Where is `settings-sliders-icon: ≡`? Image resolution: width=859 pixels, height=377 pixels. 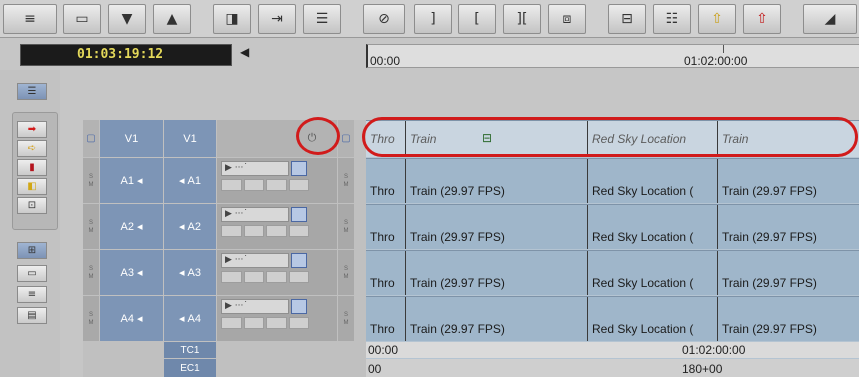
settings-sliders-icon: ≡ is located at coordinates (30, 19).